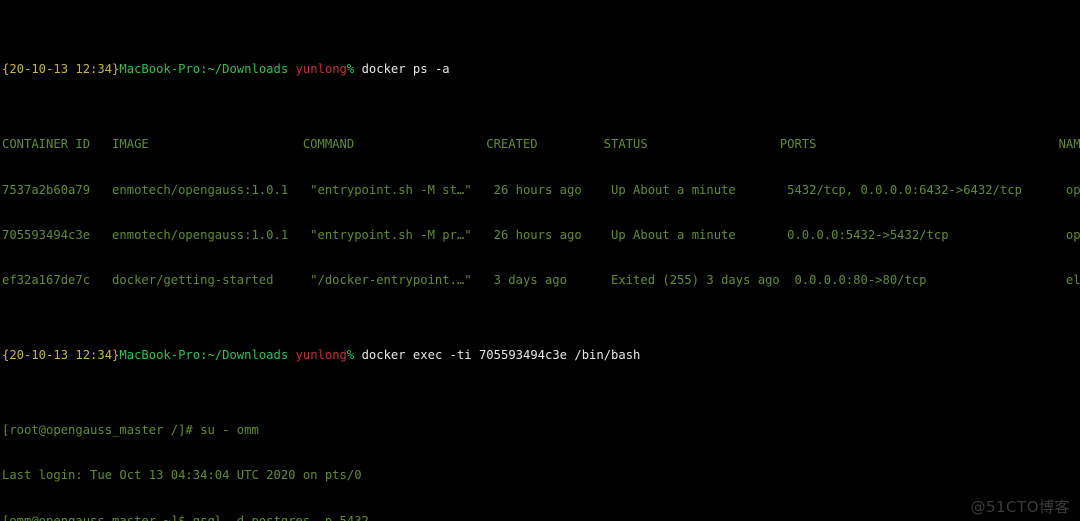 The width and height of the screenshot is (1080, 521). What do you see at coordinates (402, 69) in the screenshot?
I see `typed-command-docker-ps: docker ps -a` at bounding box center [402, 69].